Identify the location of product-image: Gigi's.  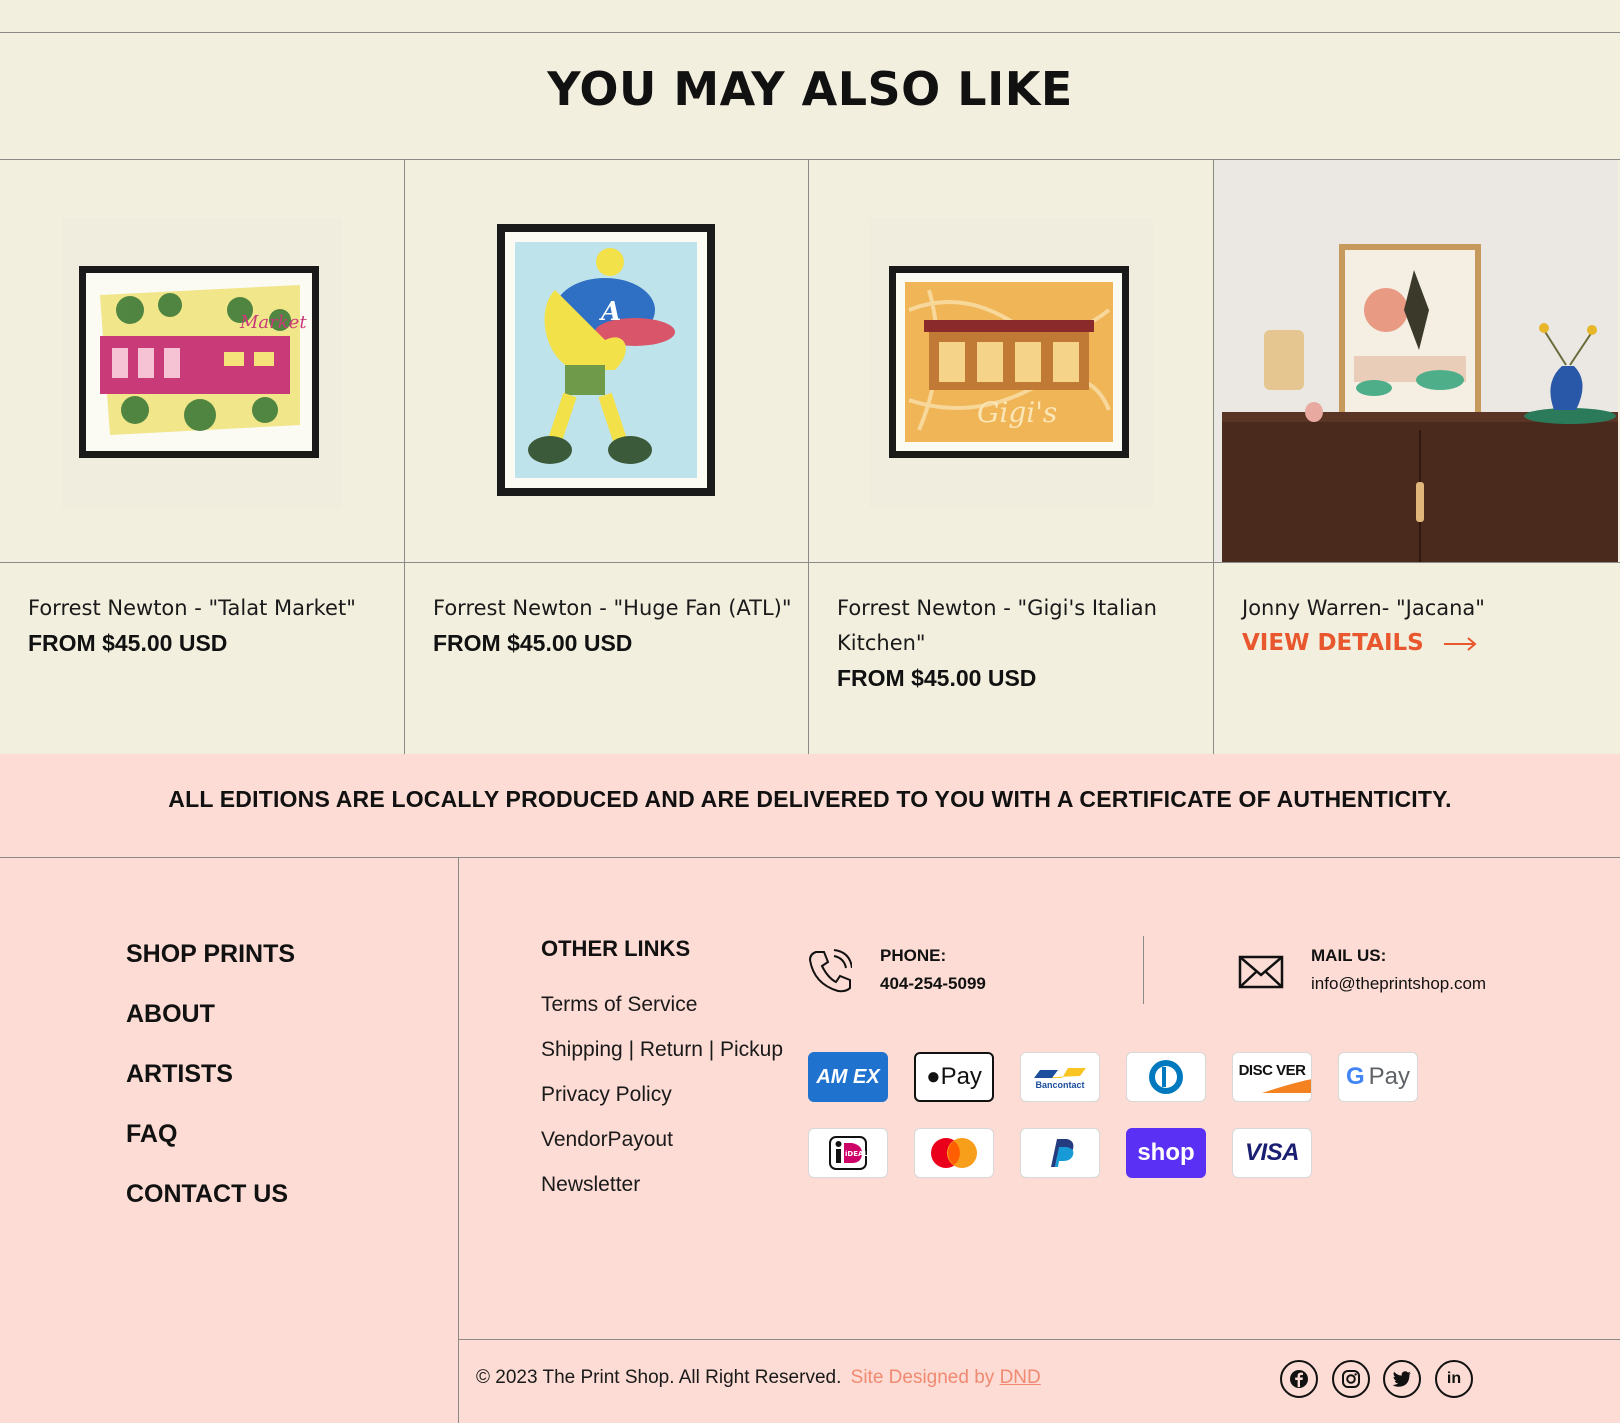
(1011, 361).